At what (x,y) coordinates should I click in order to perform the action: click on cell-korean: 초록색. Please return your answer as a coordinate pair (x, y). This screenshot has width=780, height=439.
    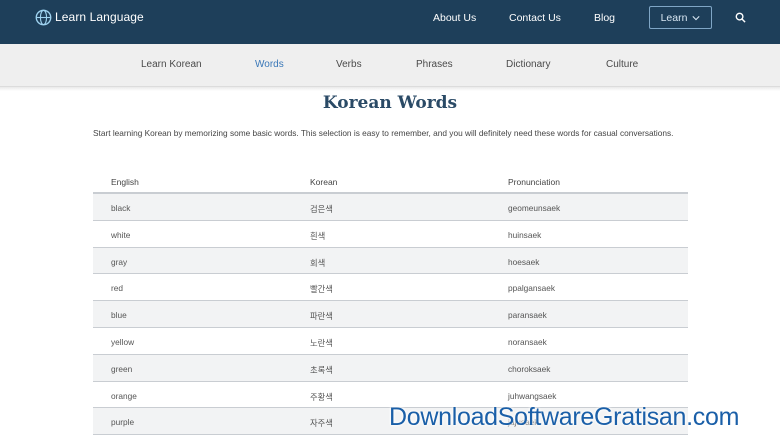
    Looking at the image, I should click on (321, 369).